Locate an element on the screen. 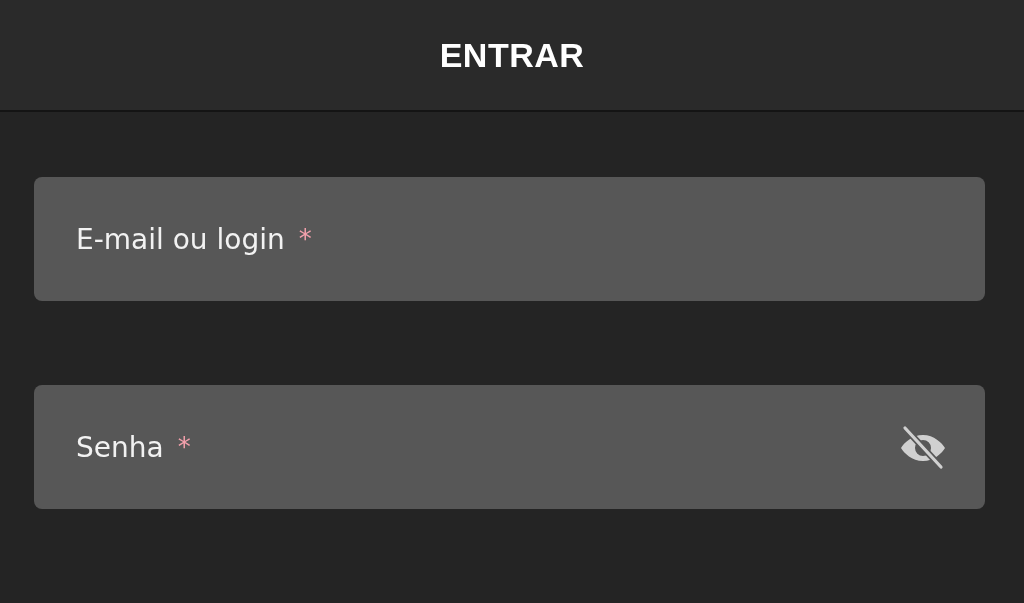 This screenshot has height=603, width=1024. field-label: E-mail ou login is located at coordinates (180, 239).